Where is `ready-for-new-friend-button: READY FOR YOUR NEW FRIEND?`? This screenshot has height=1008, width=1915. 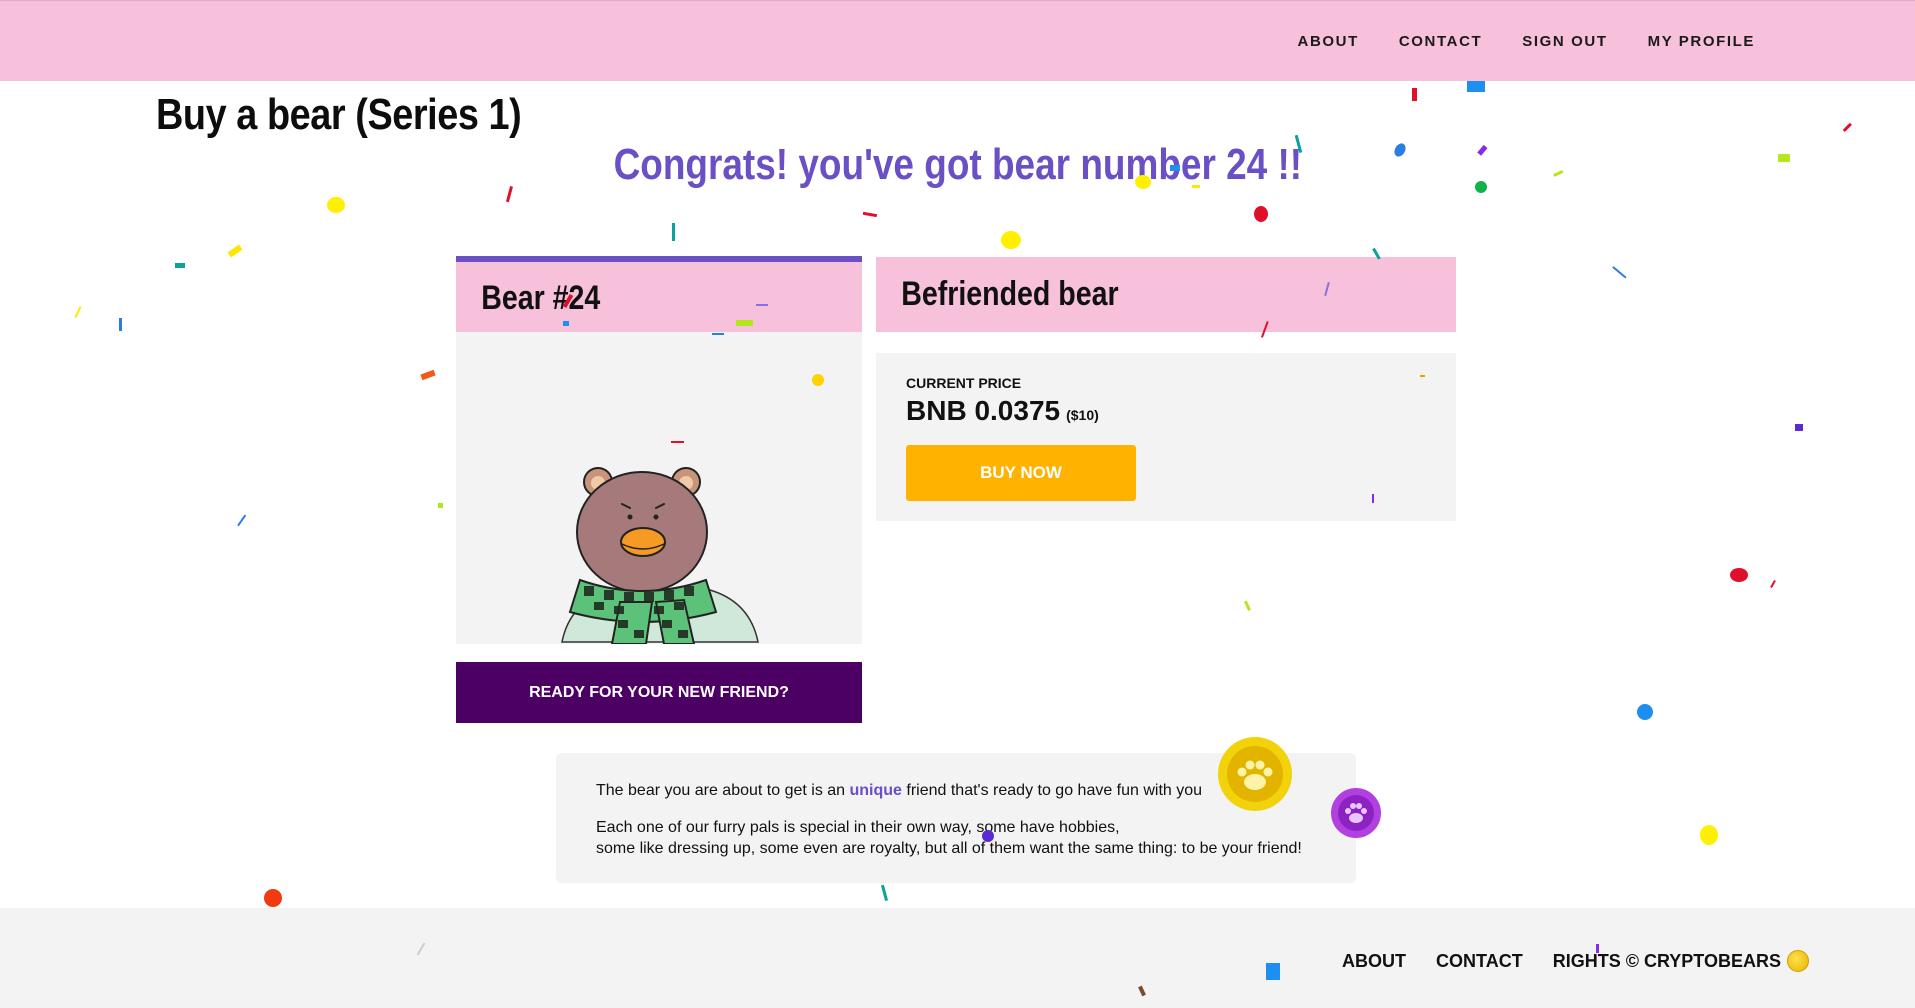
ready-for-new-friend-button: READY FOR YOUR NEW FRIEND? is located at coordinates (659, 692).